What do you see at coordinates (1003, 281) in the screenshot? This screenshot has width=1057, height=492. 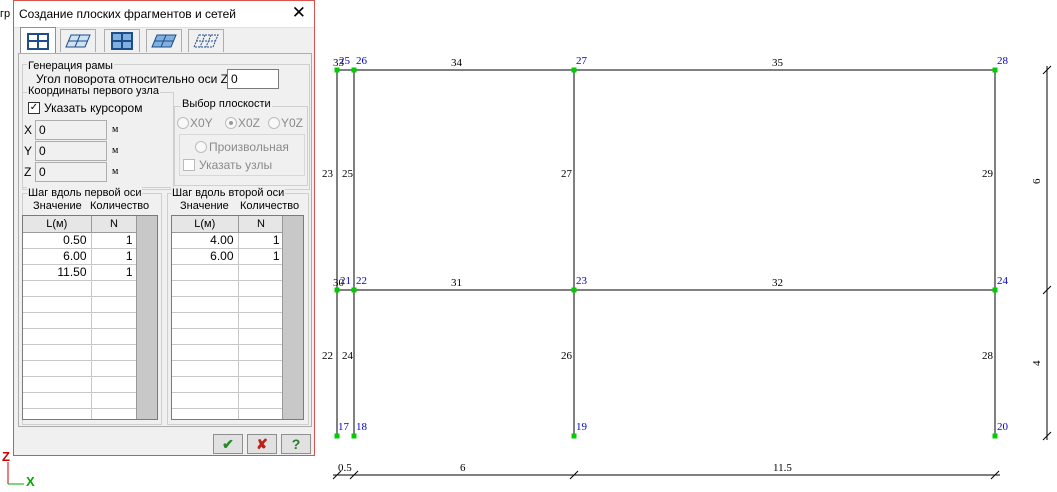 I see `node-label: 24` at bounding box center [1003, 281].